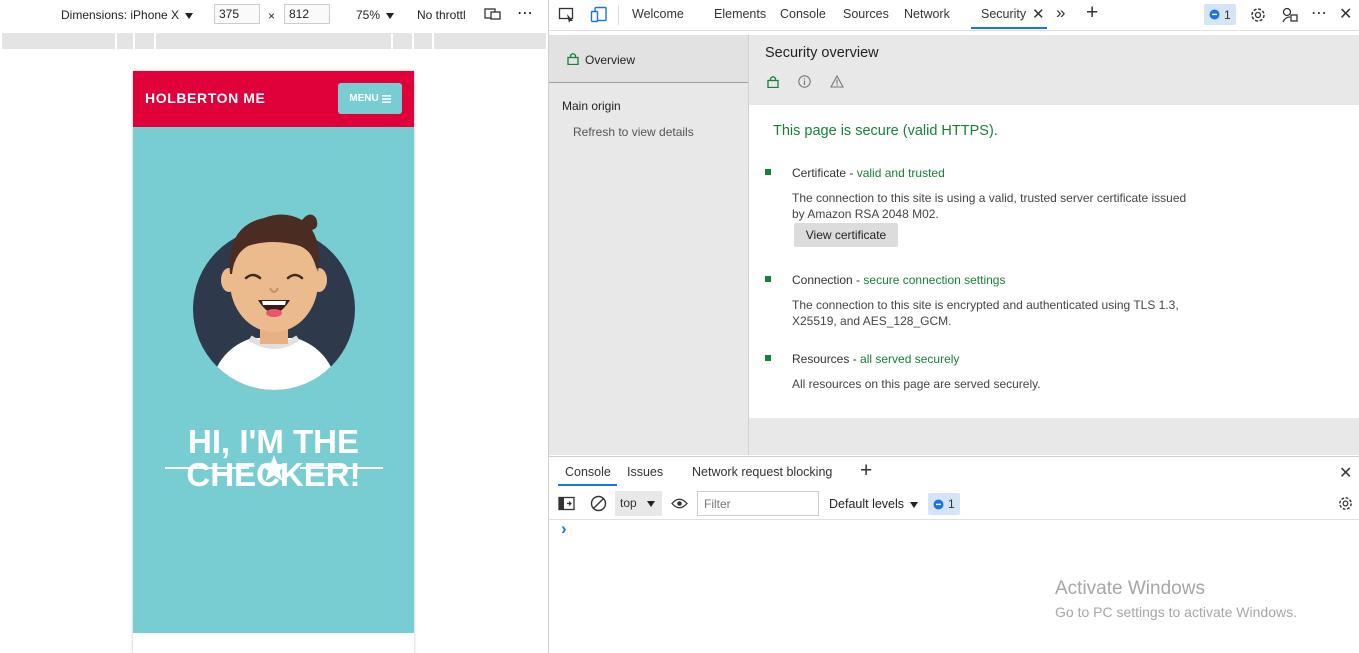 Image resolution: width=1359 pixels, height=653 pixels. Describe the element at coordinates (679, 503) in the screenshot. I see `eye-icon` at that location.